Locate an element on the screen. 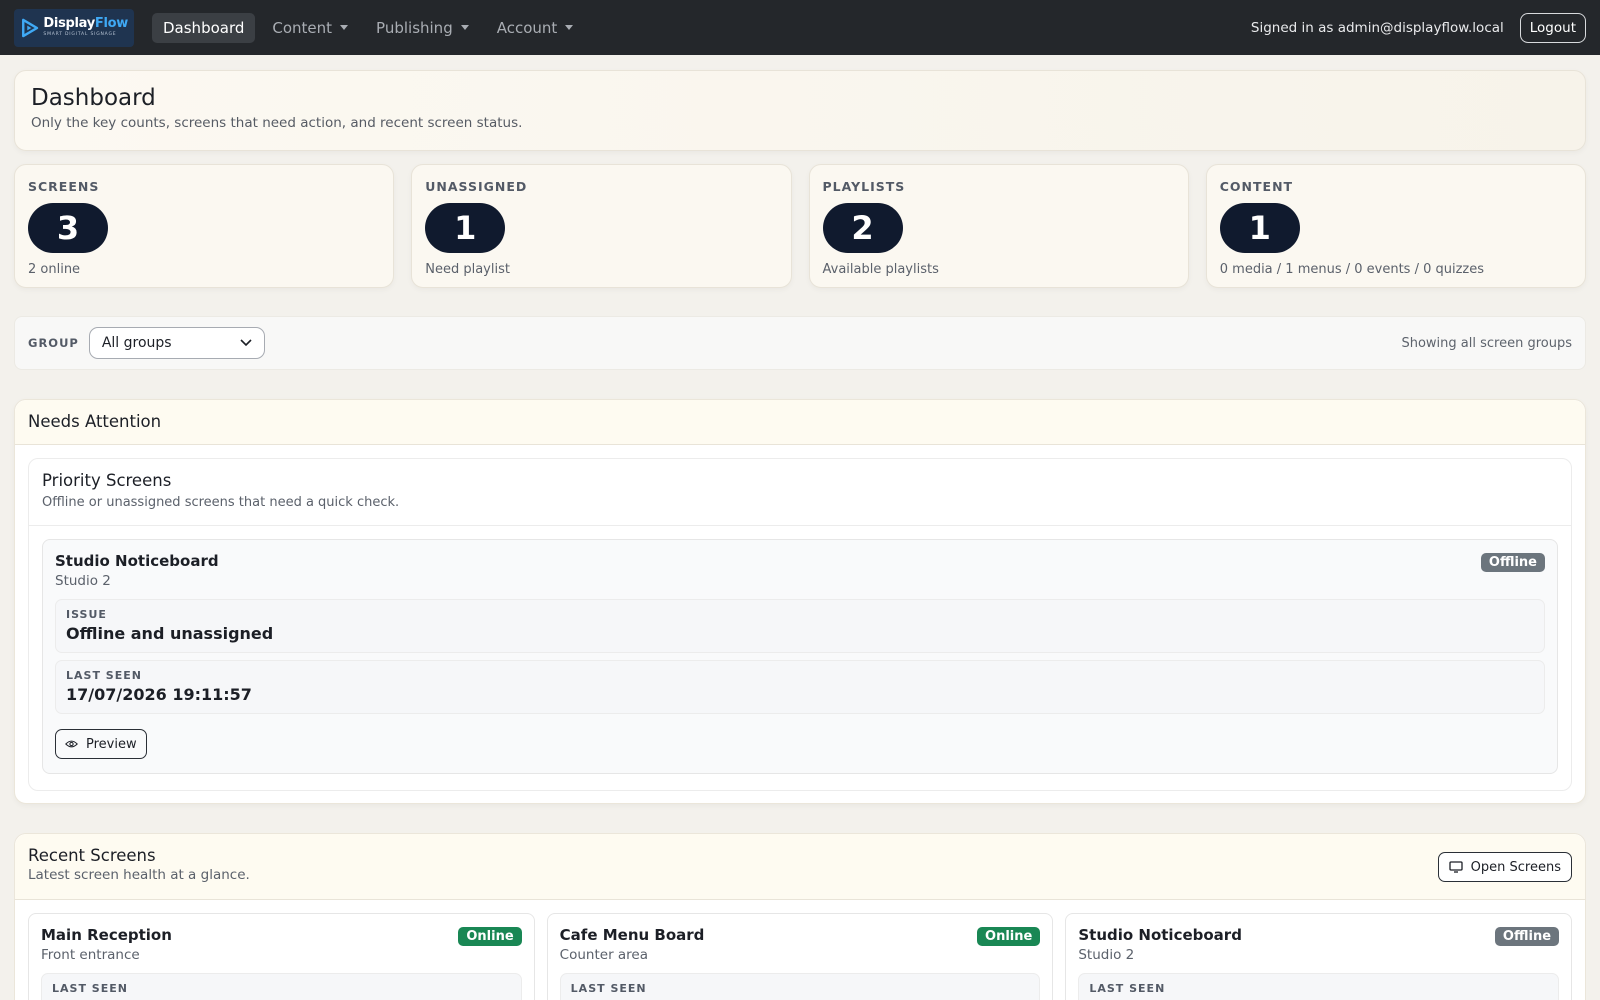 The height and width of the screenshot is (1000, 1600). main-nav: Dashboard Content Publishing Account is located at coordinates (368, 27).